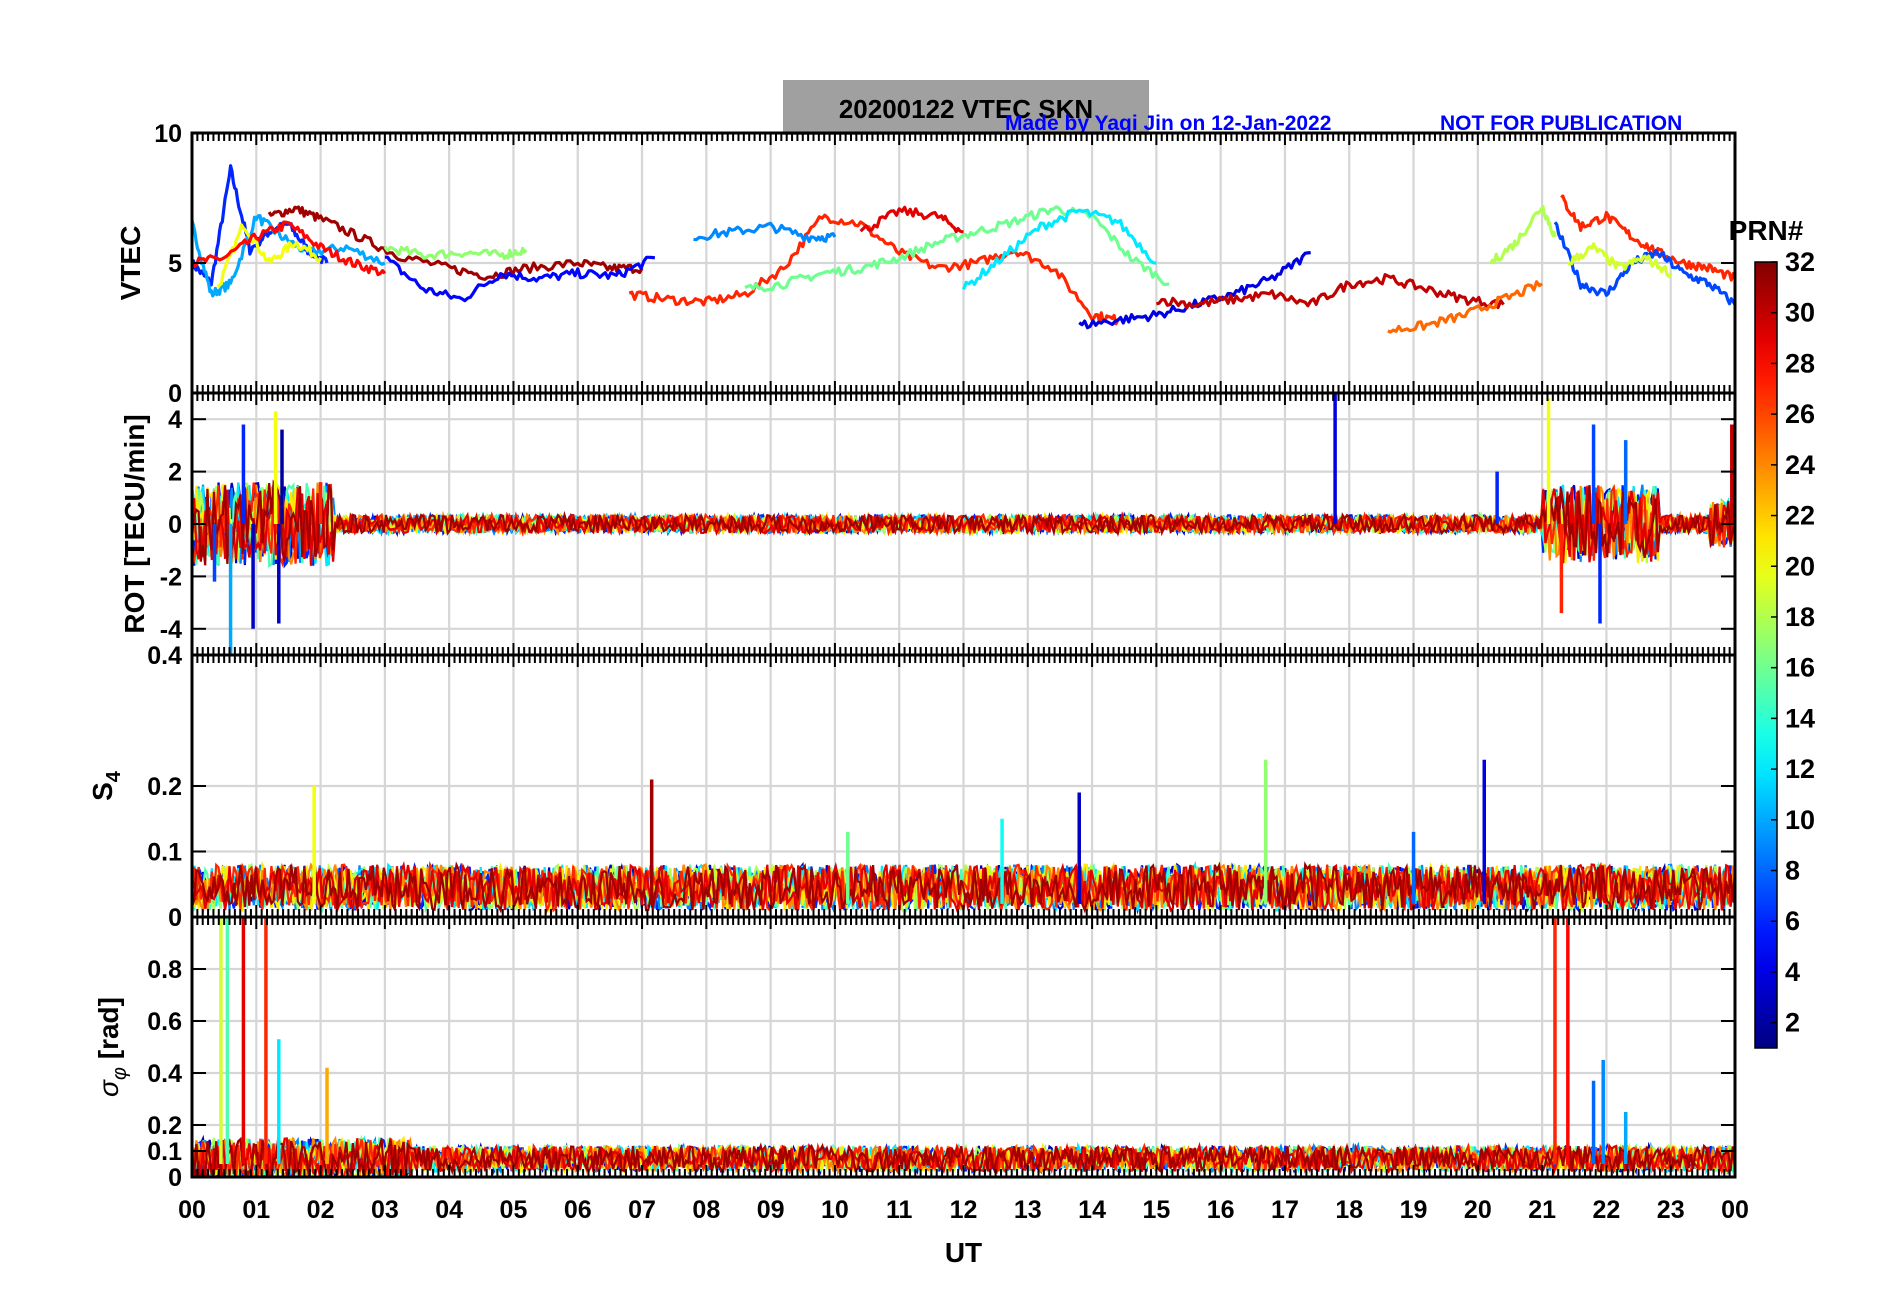  Describe the element at coordinates (130, 263) in the screenshot. I see `y-axis-label: VTEC` at that location.